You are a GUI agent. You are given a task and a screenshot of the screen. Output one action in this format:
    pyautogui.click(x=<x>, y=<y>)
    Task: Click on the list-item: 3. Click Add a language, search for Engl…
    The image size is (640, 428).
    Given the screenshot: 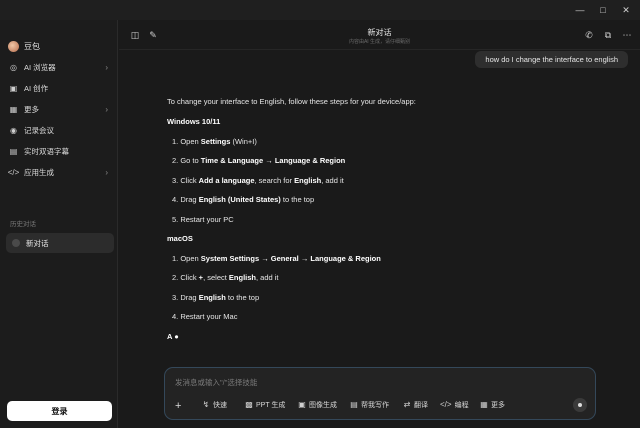 What is the action you would take?
    pyautogui.click(x=258, y=180)
    